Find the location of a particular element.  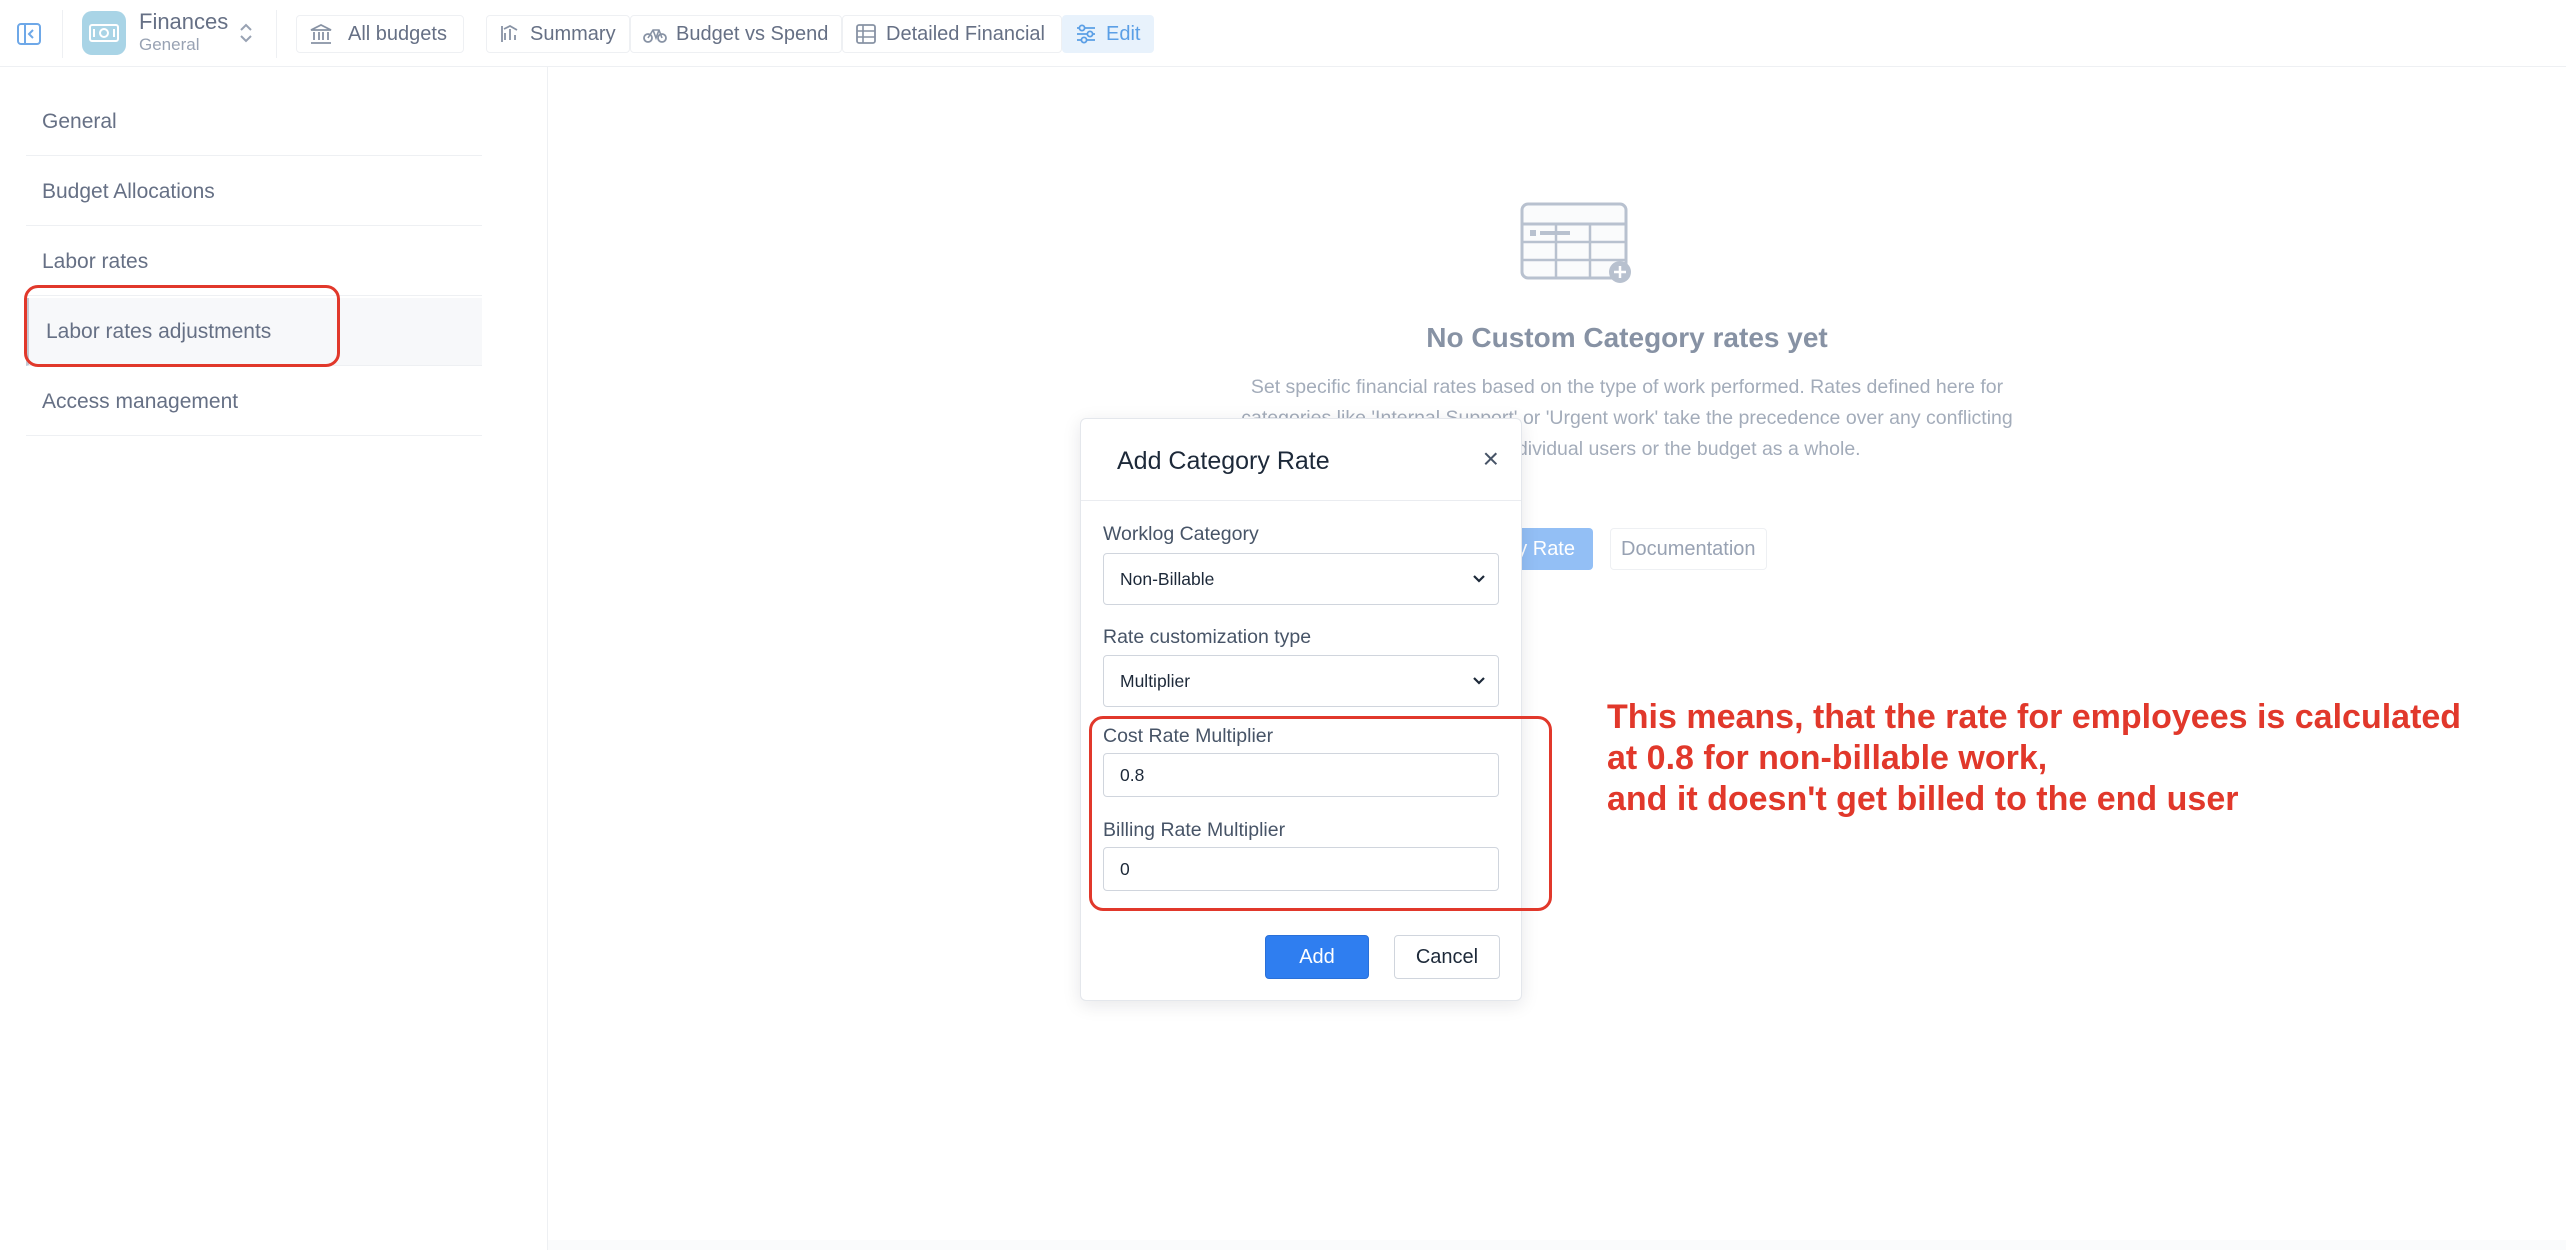

bank-icon is located at coordinates (321, 33).